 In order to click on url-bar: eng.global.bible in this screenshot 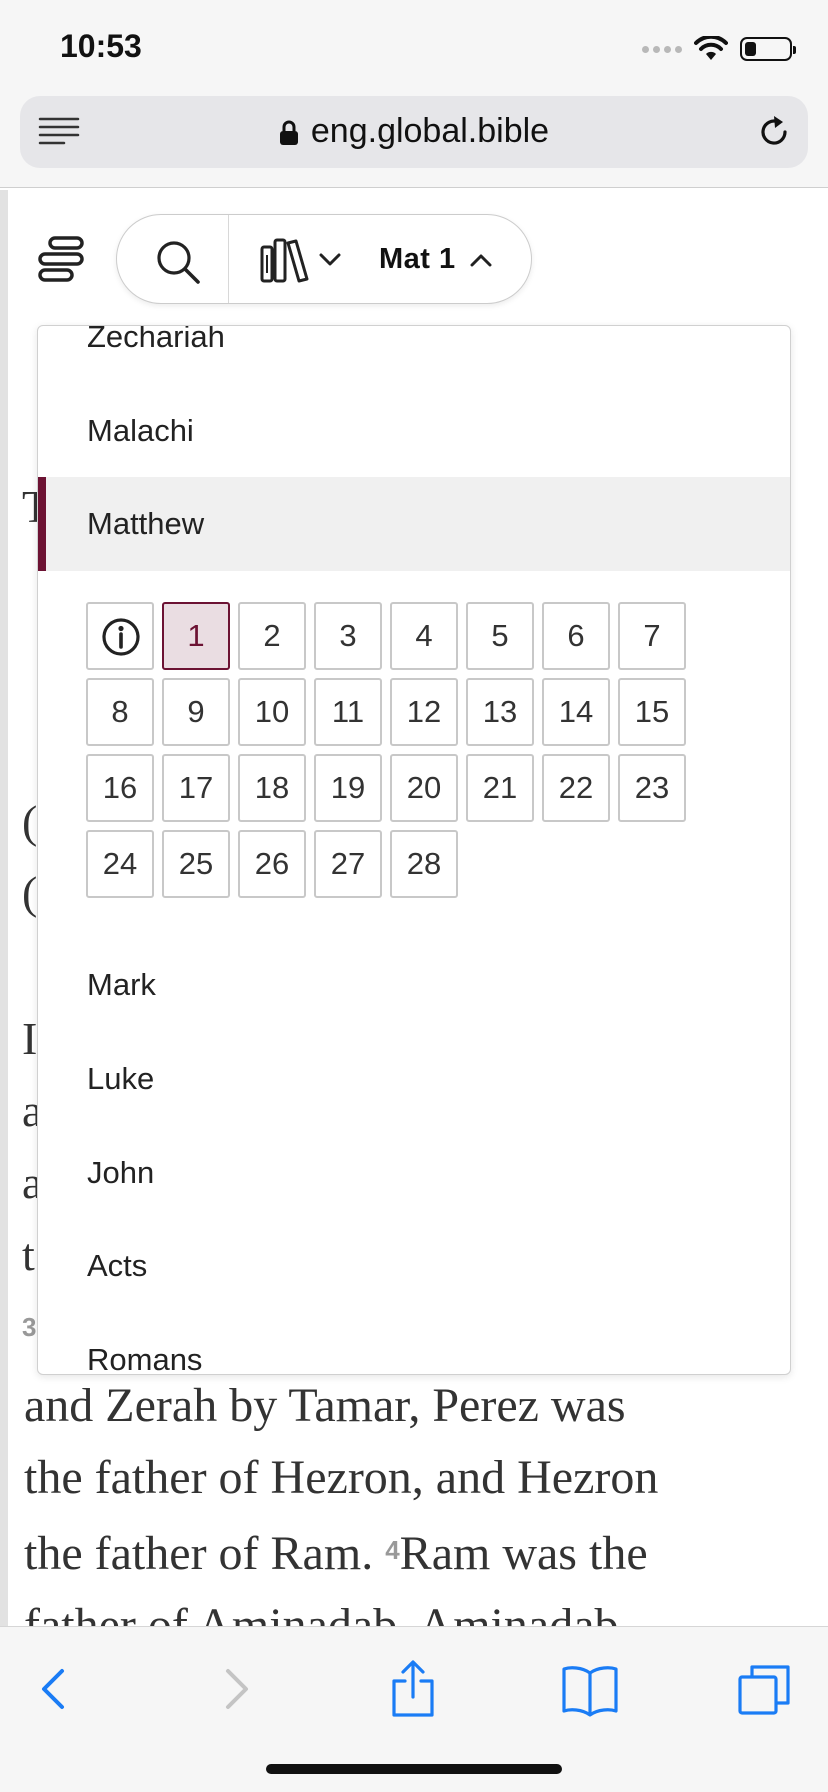, I will do `click(414, 132)`.